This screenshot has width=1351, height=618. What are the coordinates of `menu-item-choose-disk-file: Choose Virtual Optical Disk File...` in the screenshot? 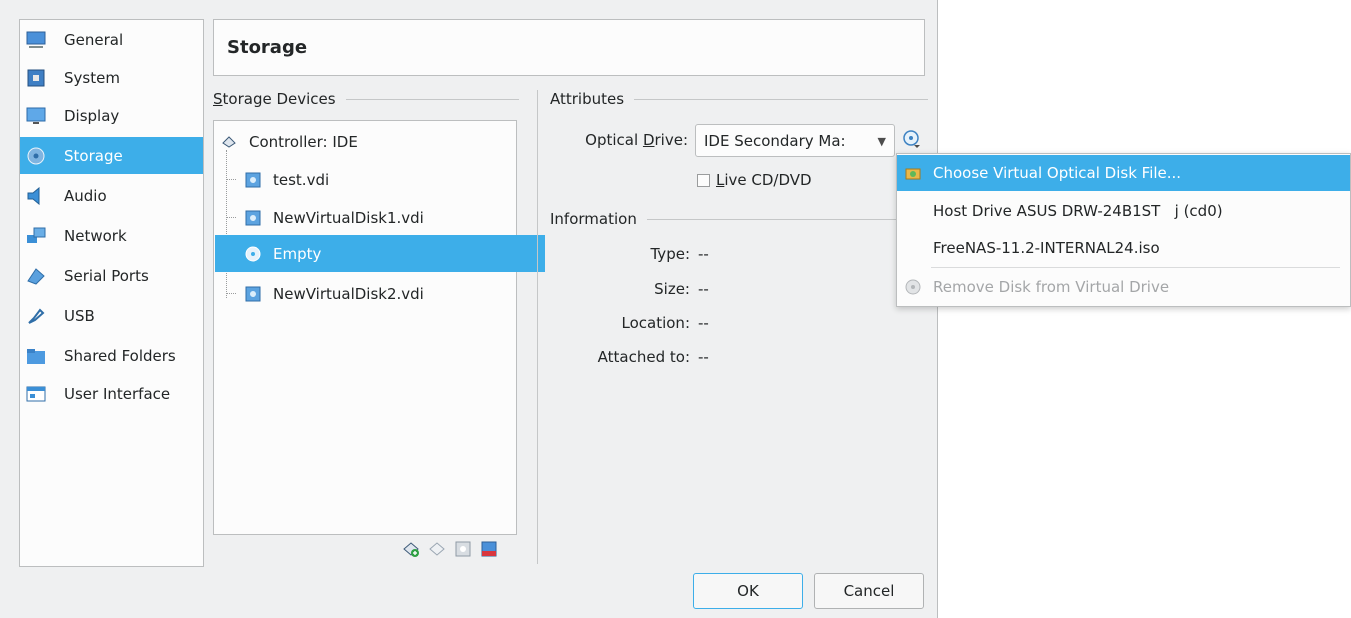 It's located at (1123, 173).